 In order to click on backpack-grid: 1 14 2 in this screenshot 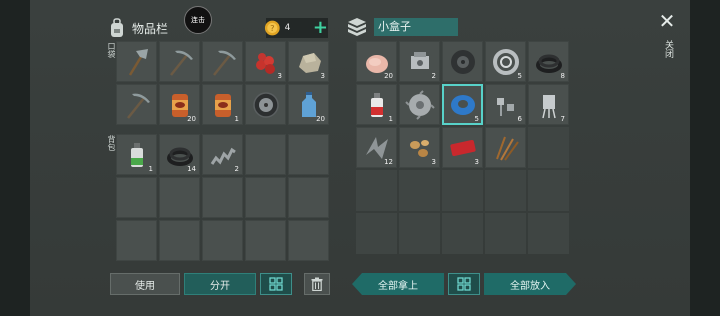, I will do `click(222, 197)`.